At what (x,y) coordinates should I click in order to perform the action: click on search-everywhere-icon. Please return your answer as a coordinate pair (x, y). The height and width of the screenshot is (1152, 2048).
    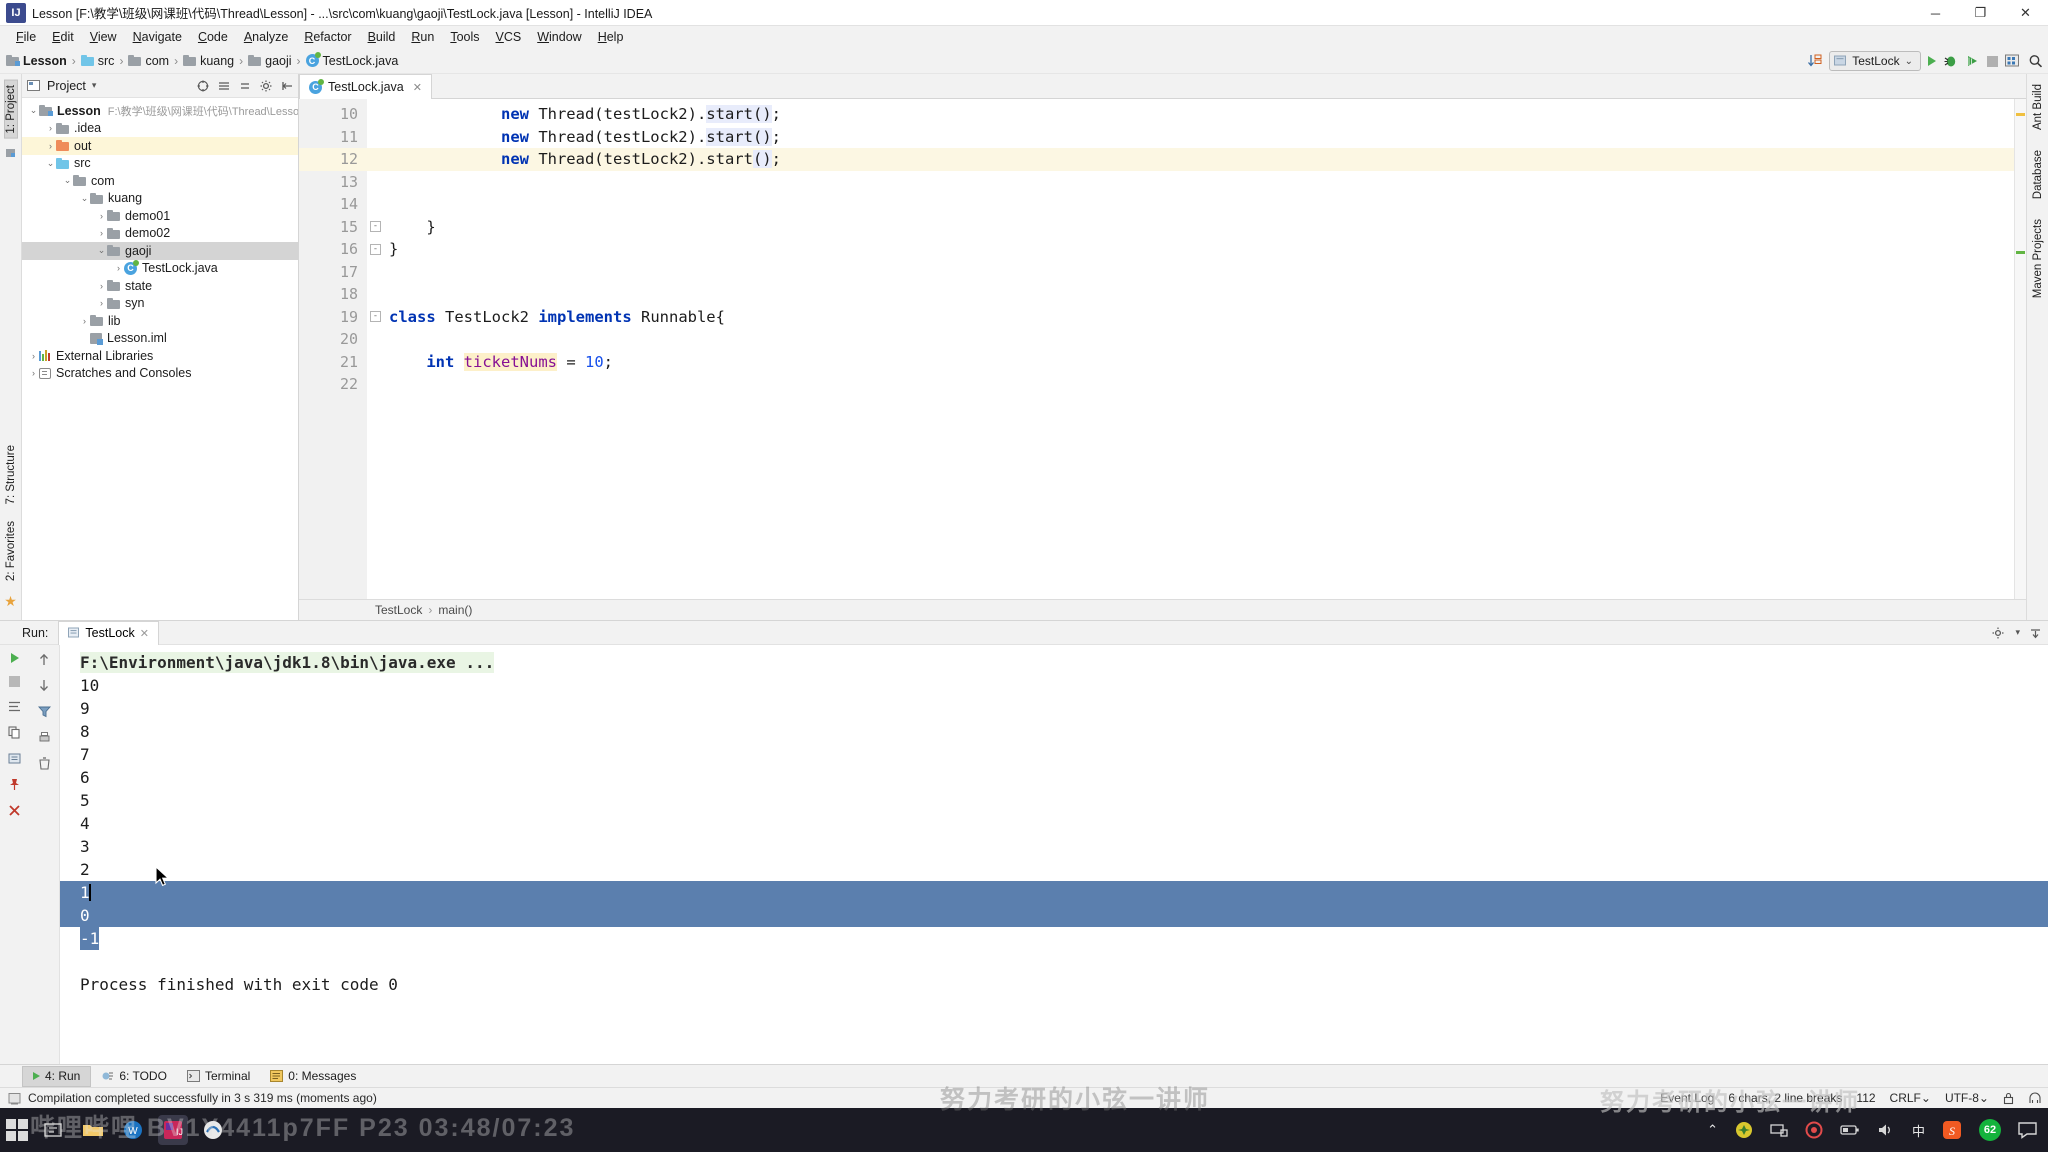
    Looking at the image, I should click on (2036, 61).